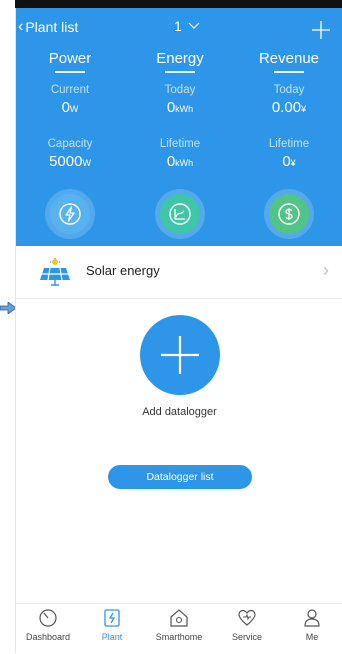 This screenshot has width=342, height=654. I want to click on tab-energy: Energy, so click(180, 61).